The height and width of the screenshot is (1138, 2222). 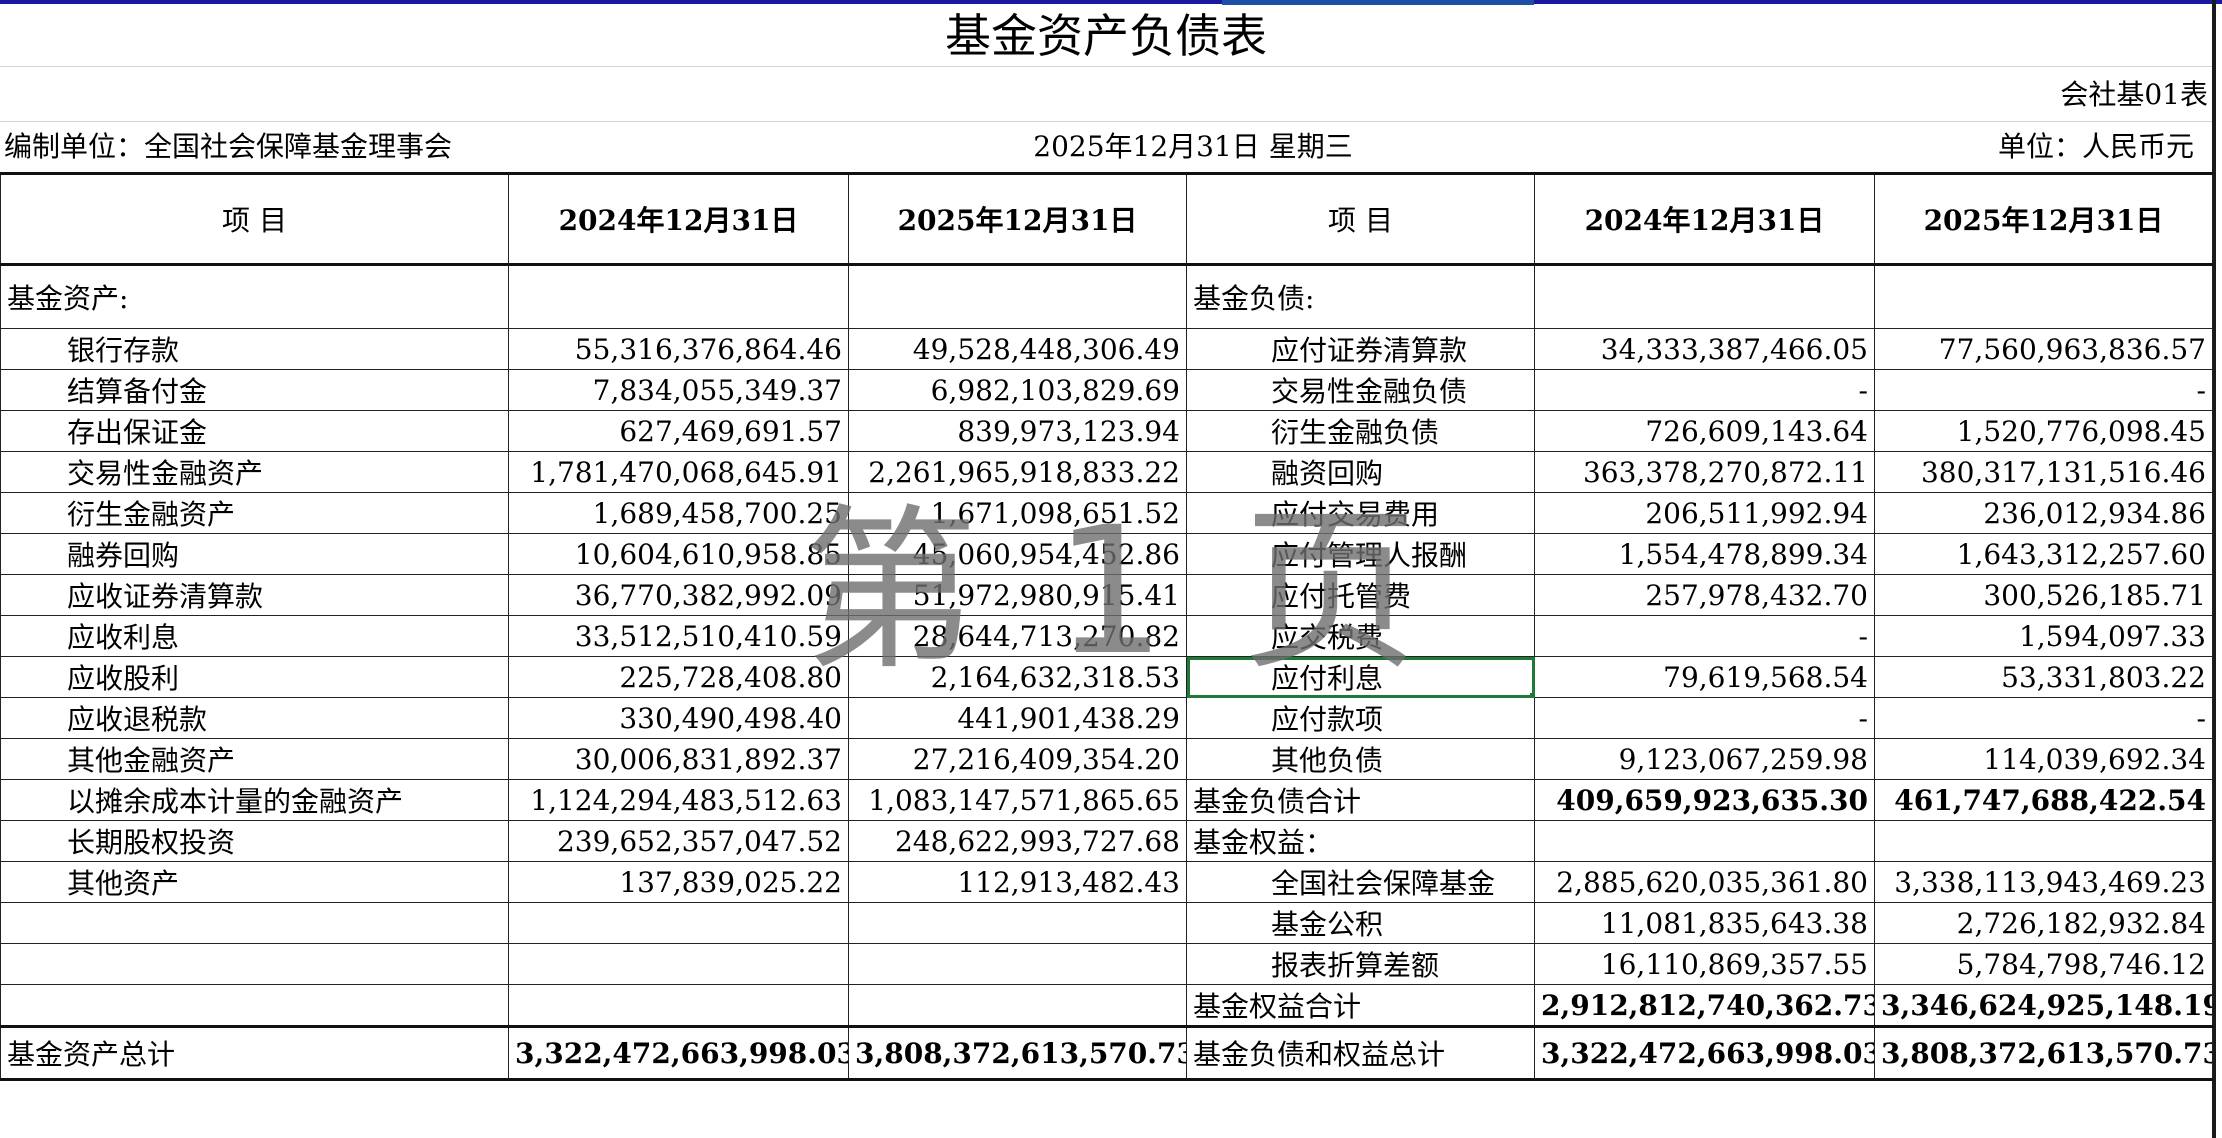 I want to click on asset-2025-value: 28,644,713,270.82, so click(x=1017, y=636).